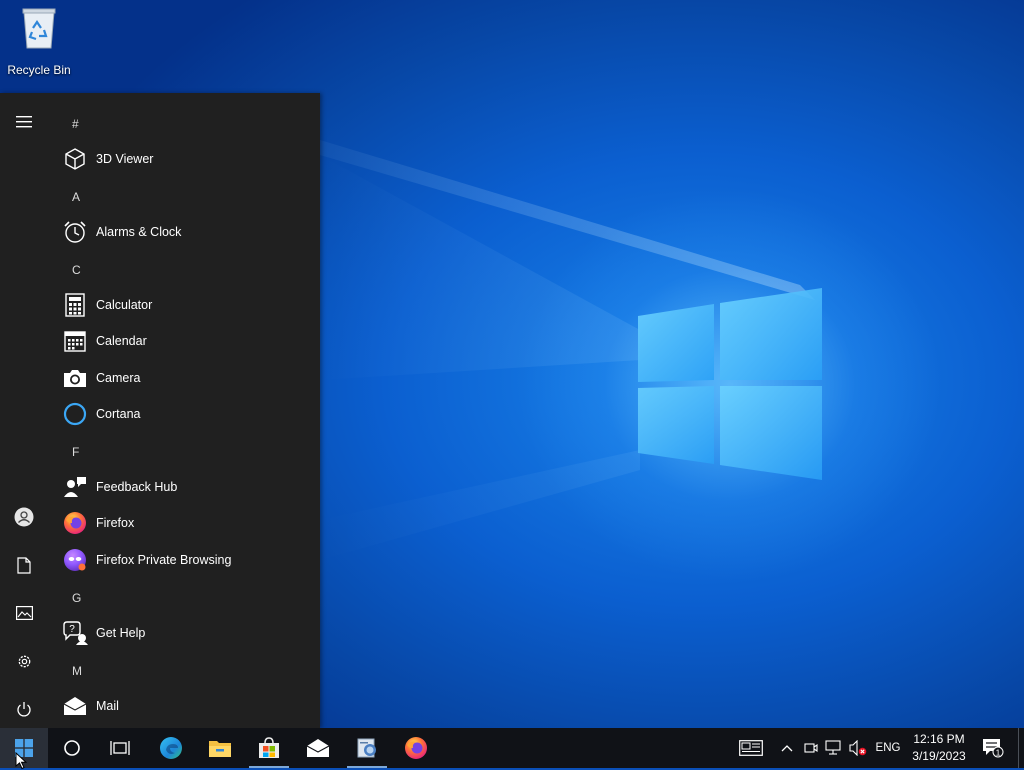 This screenshot has height=770, width=1024. I want to click on app-name: Camera, so click(118, 378).